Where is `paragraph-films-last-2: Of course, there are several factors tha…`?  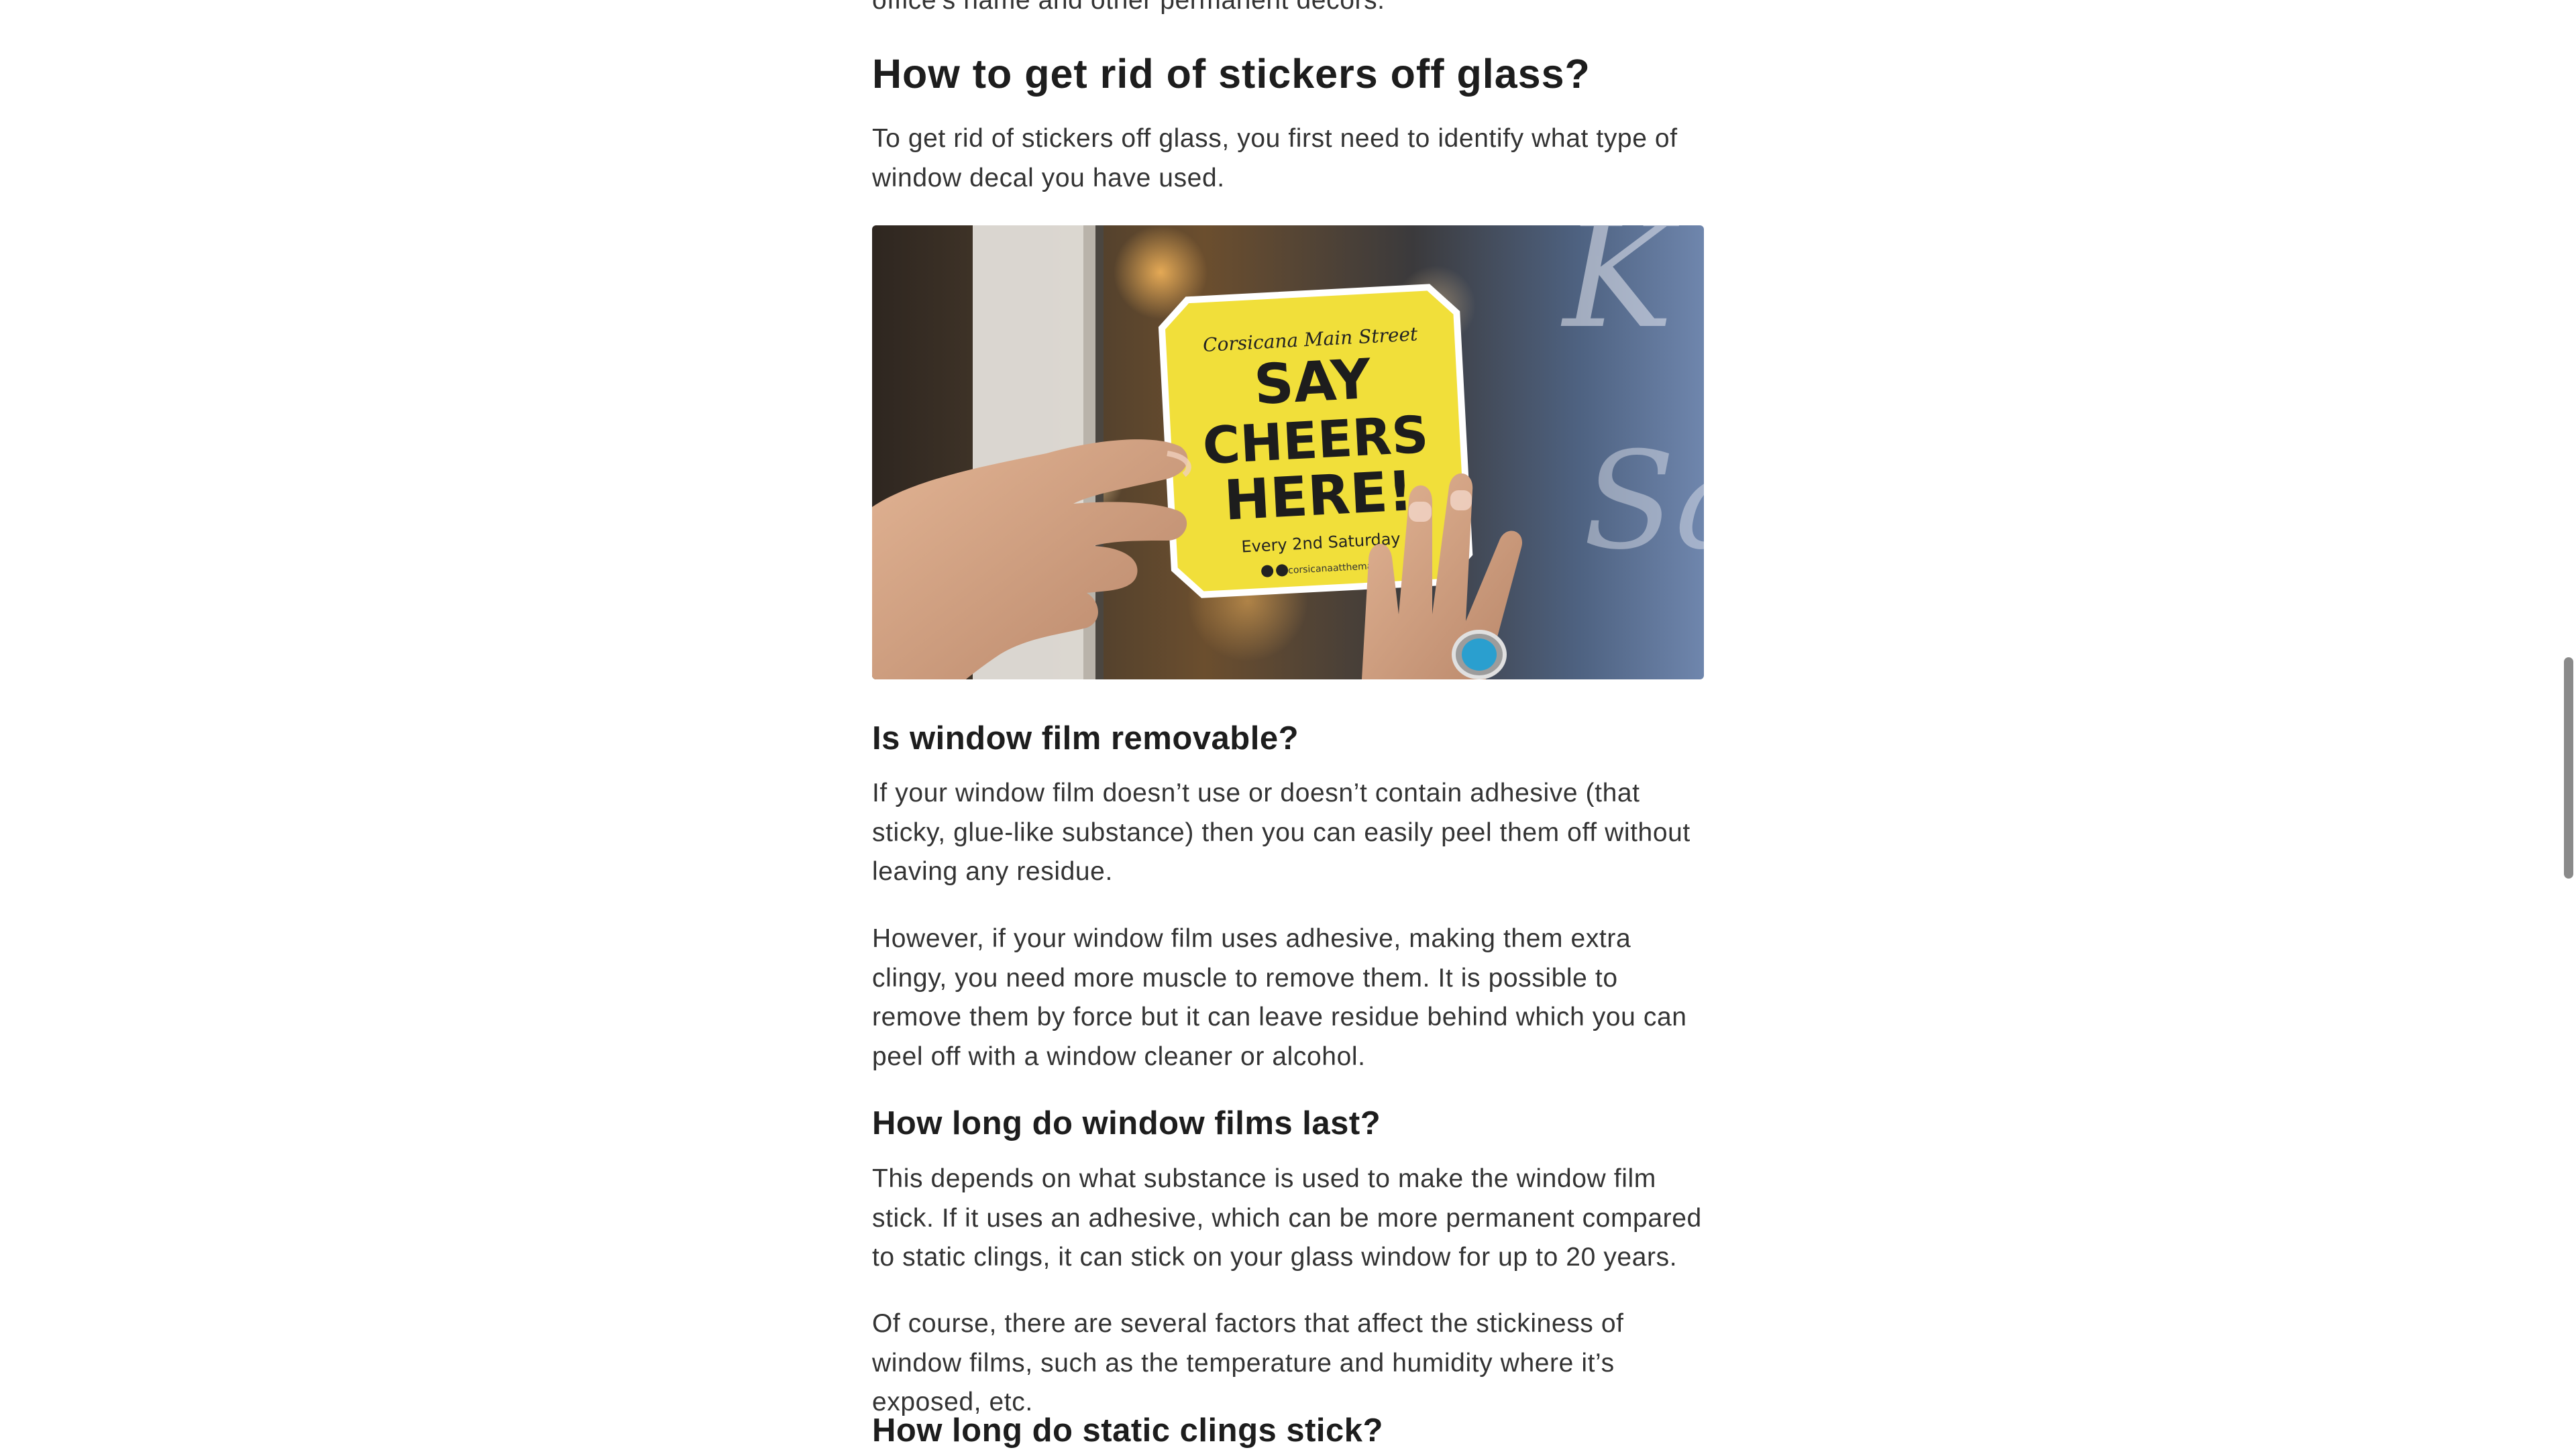
paragraph-films-last-2: Of course, there are several factors tha… is located at coordinates (1248, 1362).